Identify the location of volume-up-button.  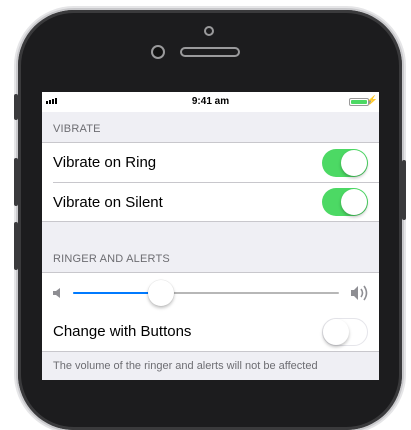
(16, 182).